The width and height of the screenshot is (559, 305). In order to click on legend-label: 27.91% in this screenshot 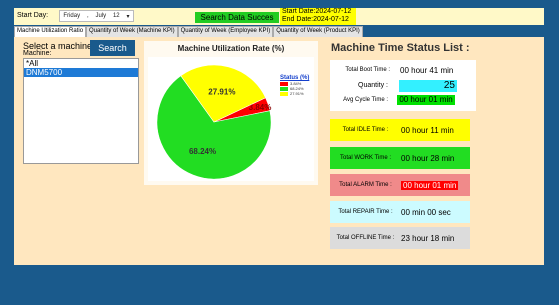, I will do `click(297, 93)`.